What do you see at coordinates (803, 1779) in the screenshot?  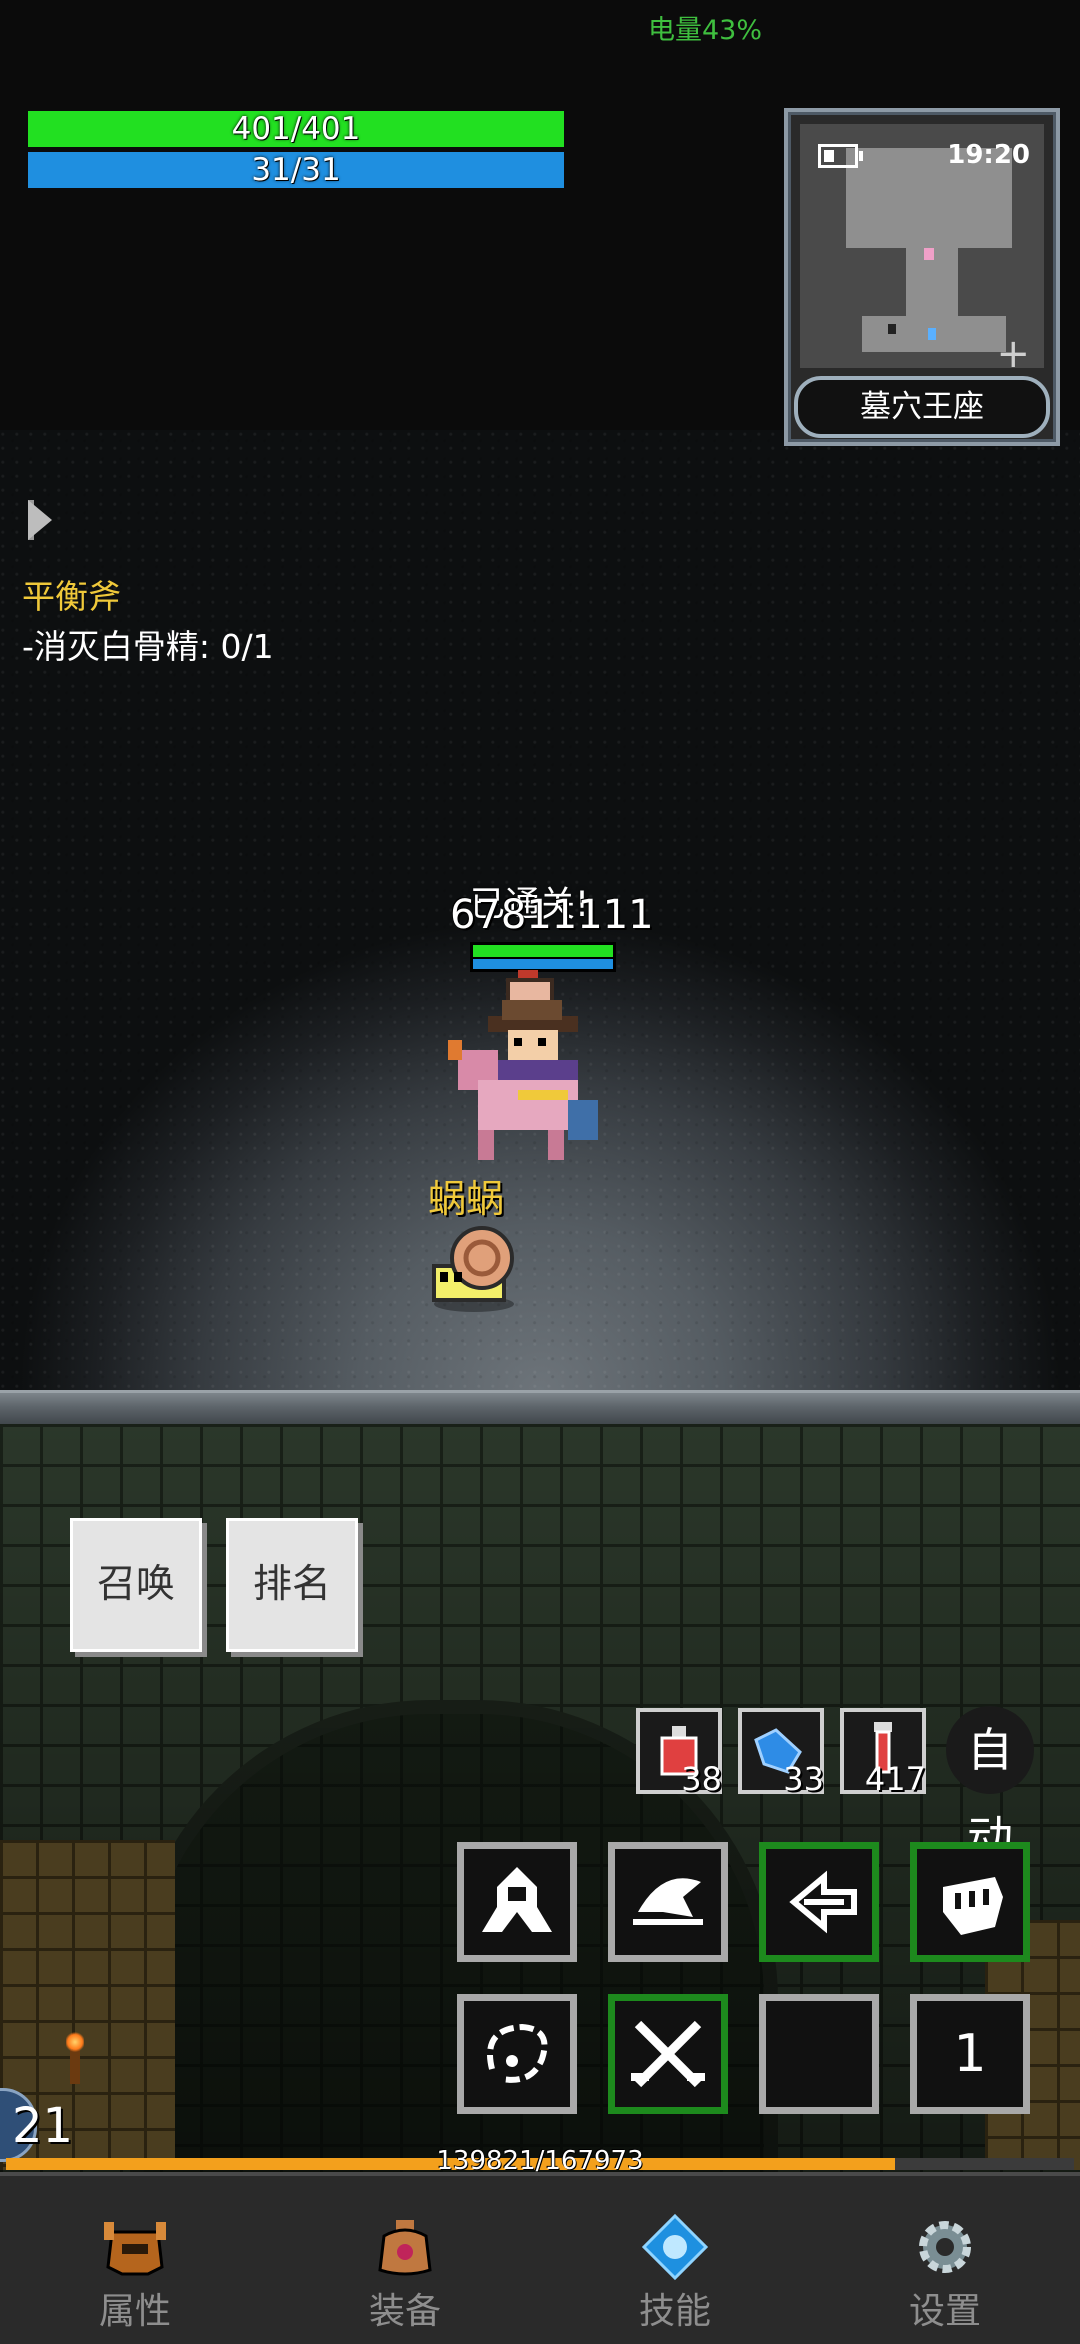 I see `mp-potion-count: 33` at bounding box center [803, 1779].